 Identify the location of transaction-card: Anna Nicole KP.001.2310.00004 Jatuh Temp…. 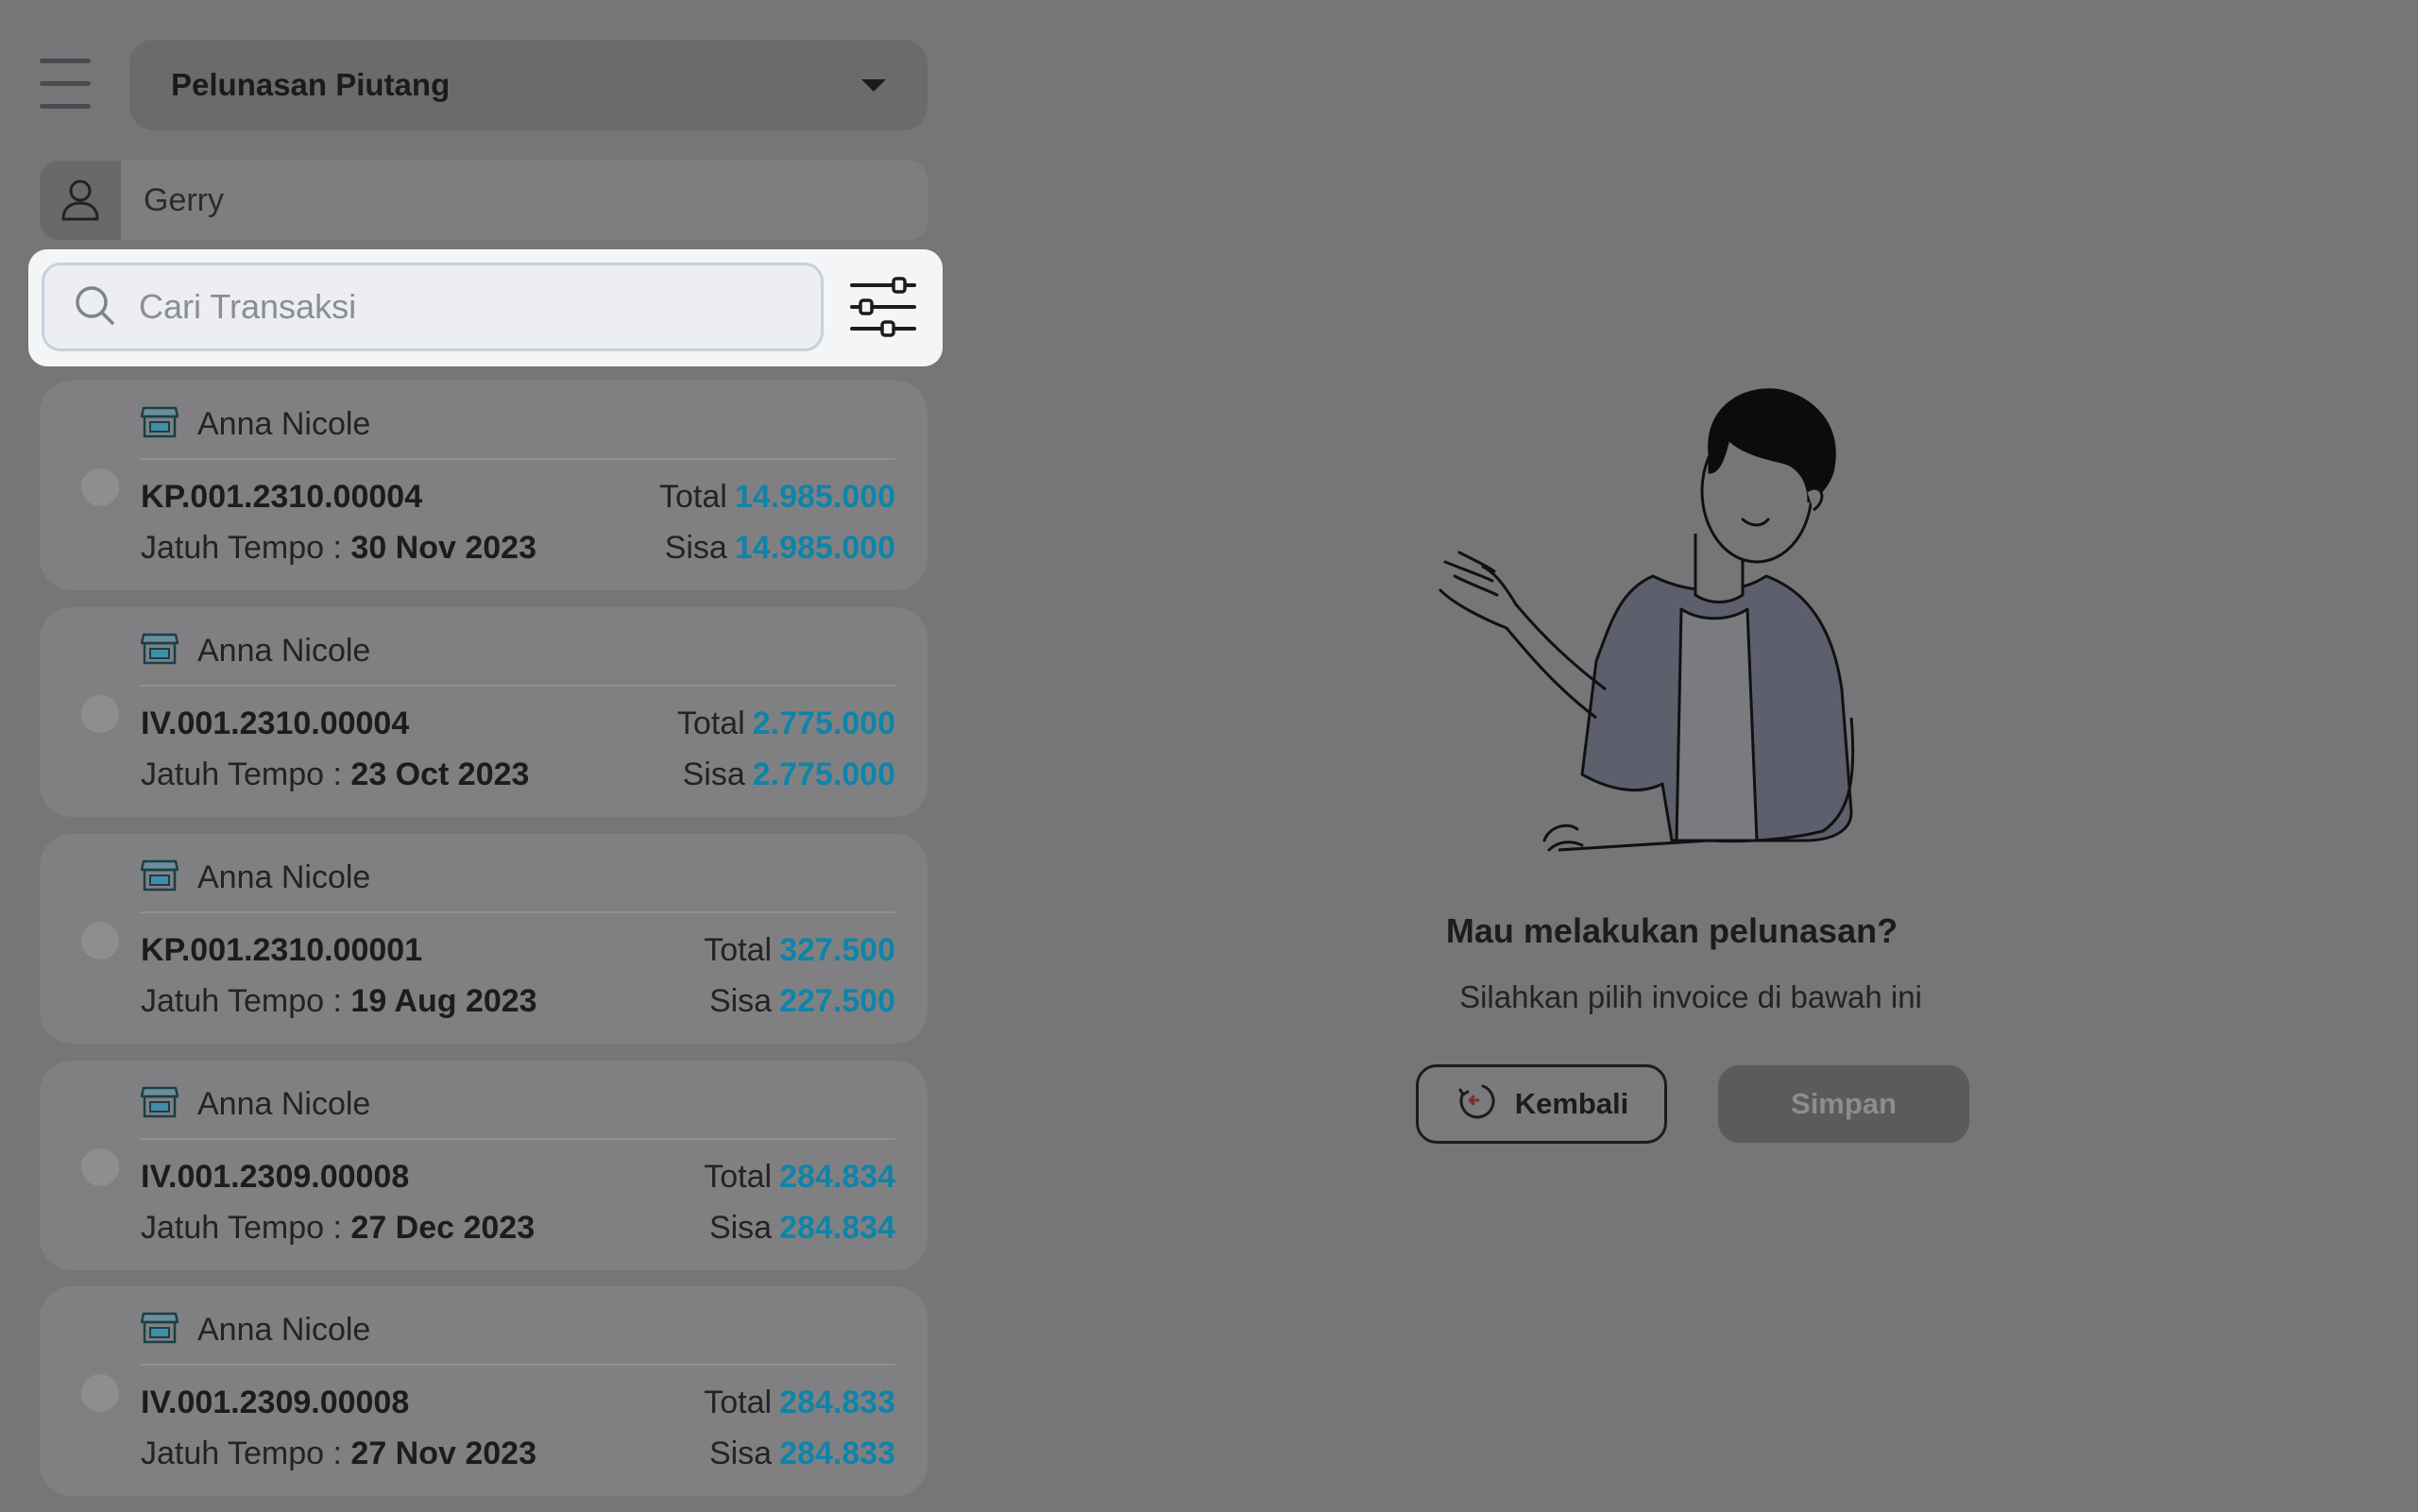
(484, 485).